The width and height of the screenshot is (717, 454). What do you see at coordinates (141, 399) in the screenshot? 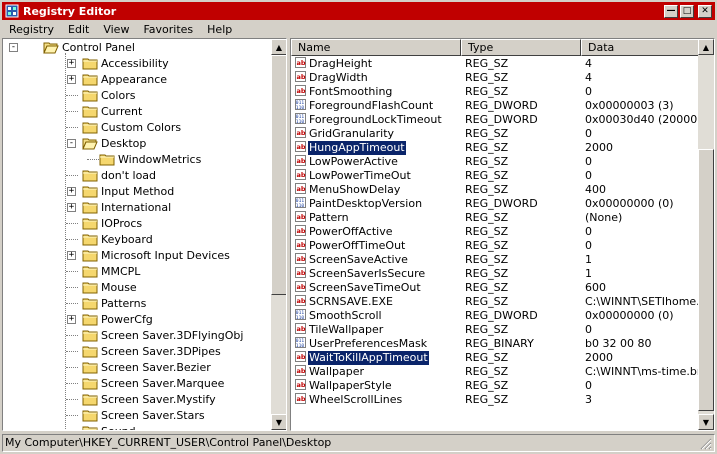
I see `tree-item: Screen Saver.Mystify` at bounding box center [141, 399].